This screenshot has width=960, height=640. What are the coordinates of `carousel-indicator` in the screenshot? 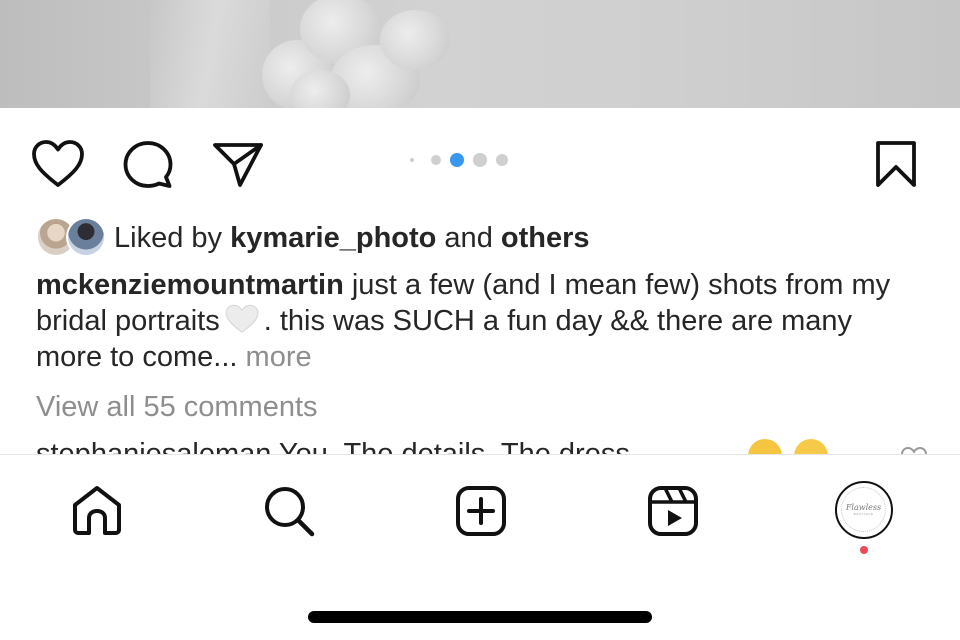 It's located at (463, 159).